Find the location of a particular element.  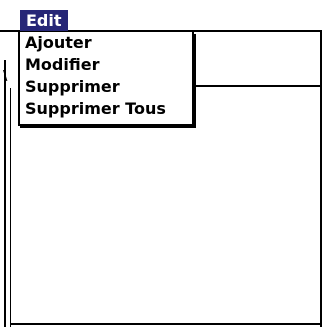

menu-item-supprimer-tous: Supprimer Tous is located at coordinates (106, 109).